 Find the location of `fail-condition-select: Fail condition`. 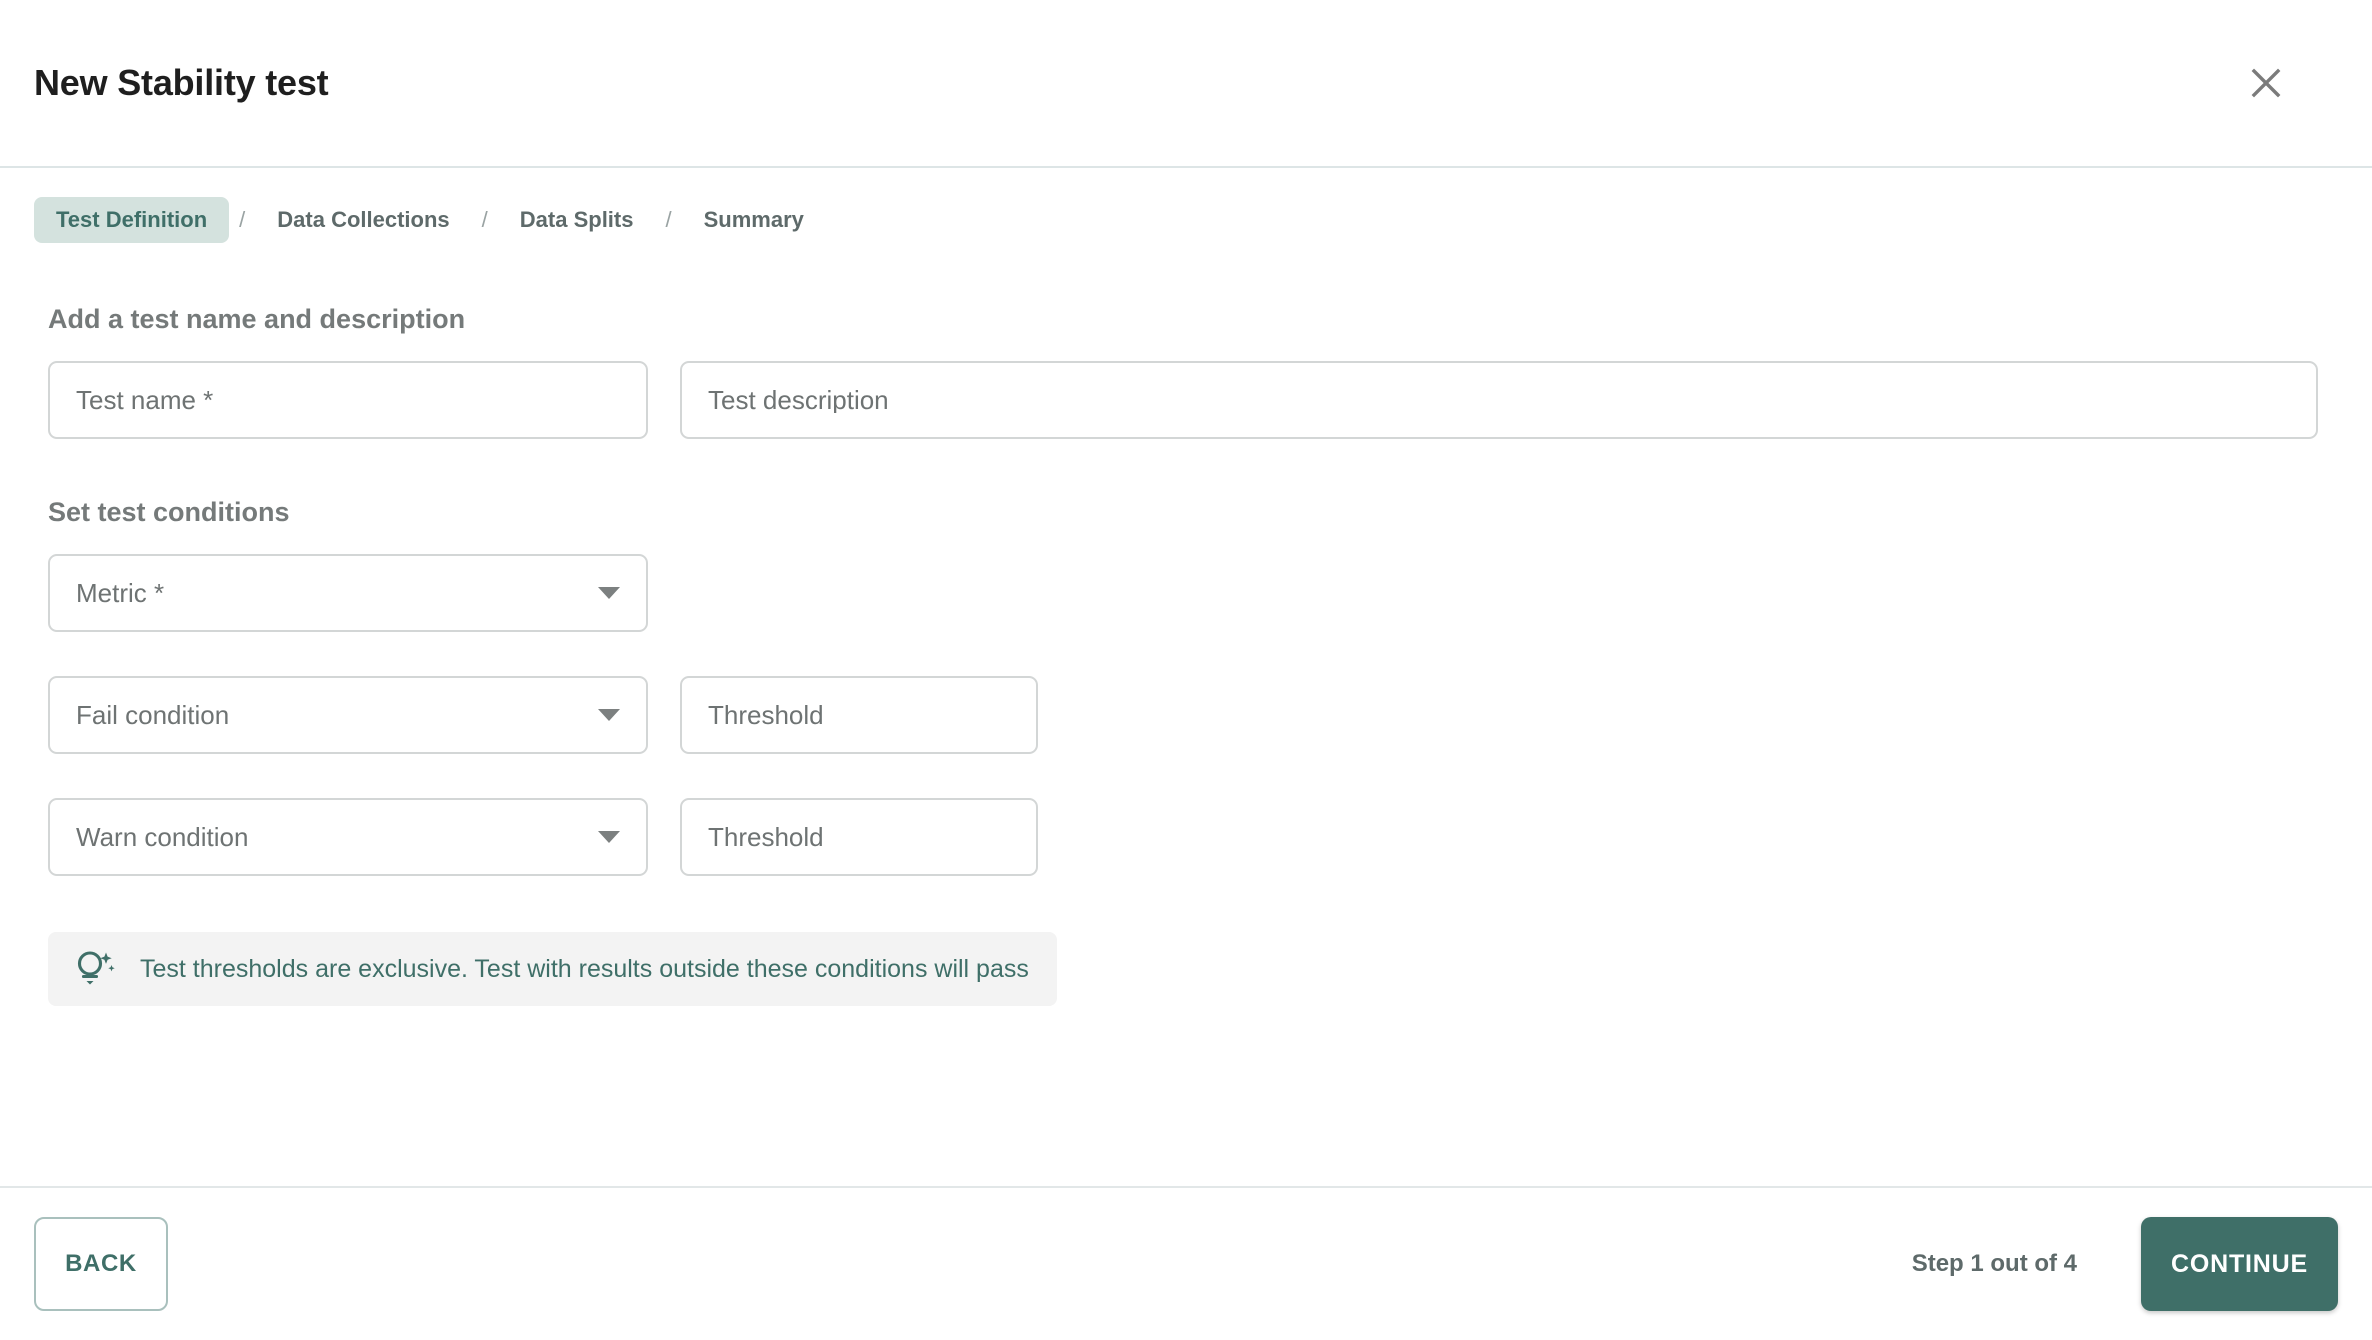

fail-condition-select: Fail condition is located at coordinates (348, 715).